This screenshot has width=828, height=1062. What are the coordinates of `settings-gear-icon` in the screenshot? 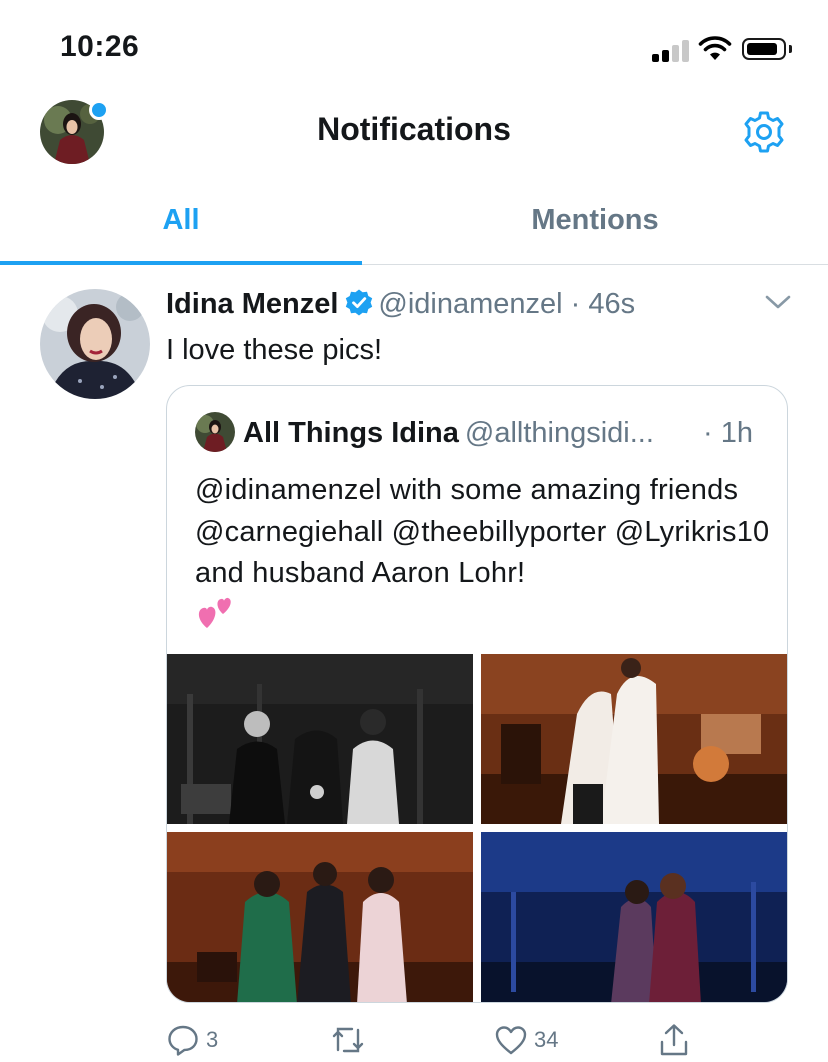 It's located at (764, 132).